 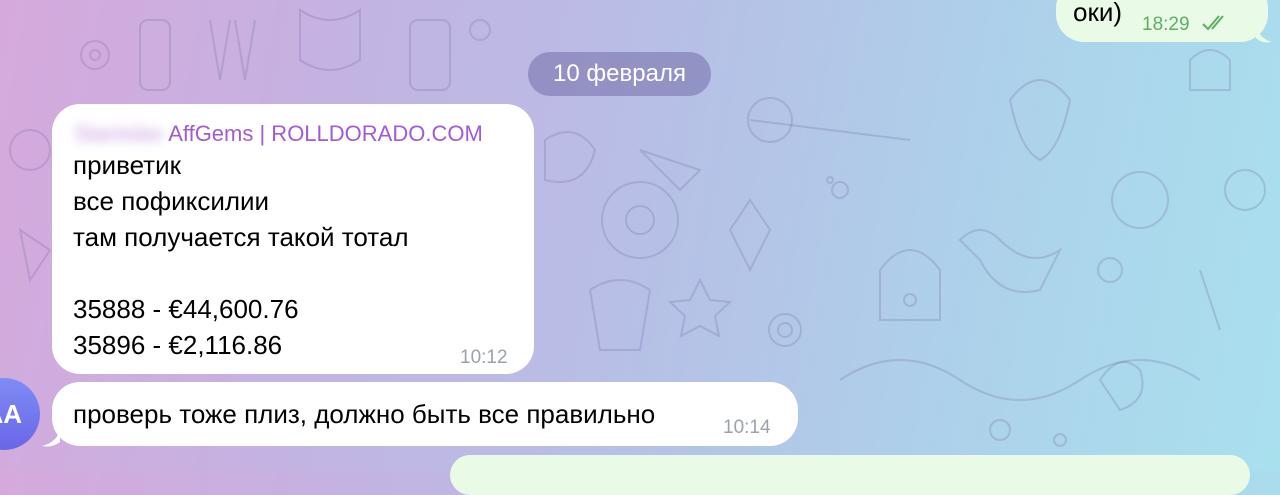 I want to click on date-separator: 10 февраля, so click(x=619, y=74).